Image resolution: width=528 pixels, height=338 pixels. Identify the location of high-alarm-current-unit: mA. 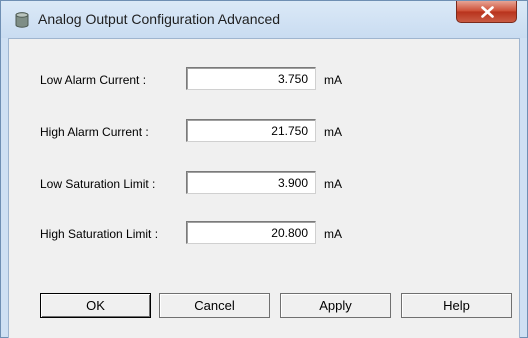
(333, 132).